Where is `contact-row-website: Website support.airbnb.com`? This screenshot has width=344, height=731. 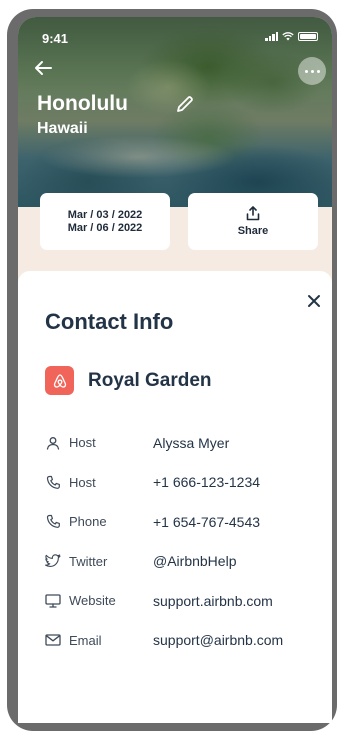
contact-row-website: Website support.airbnb.com is located at coordinates (185, 601).